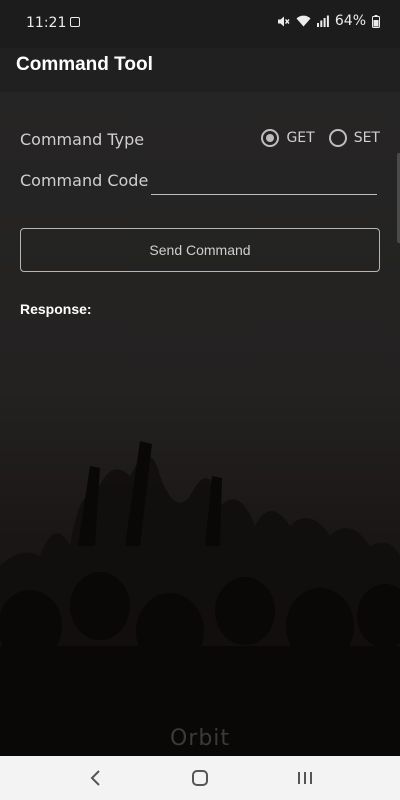 The image size is (400, 800). Describe the element at coordinates (200, 24) in the screenshot. I see `status-bar: 11:21 64%` at that location.